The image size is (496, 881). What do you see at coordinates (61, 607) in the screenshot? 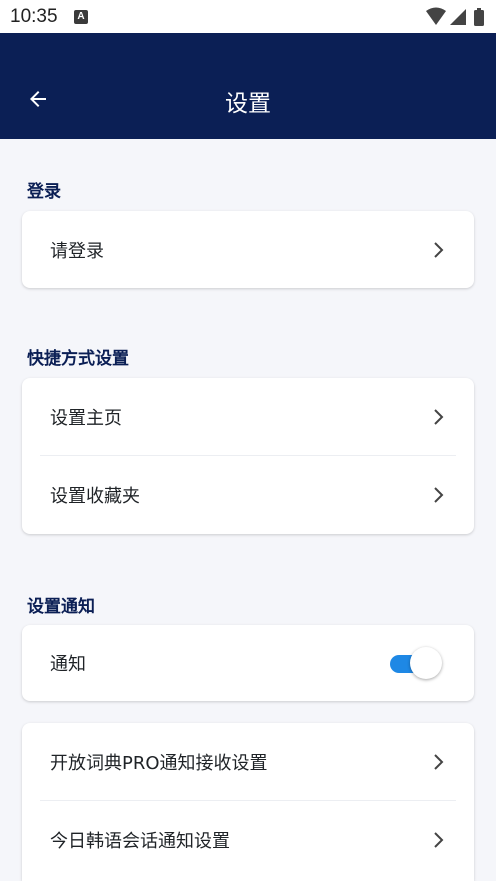
I see `section-title-notifications: 设置通知` at bounding box center [61, 607].